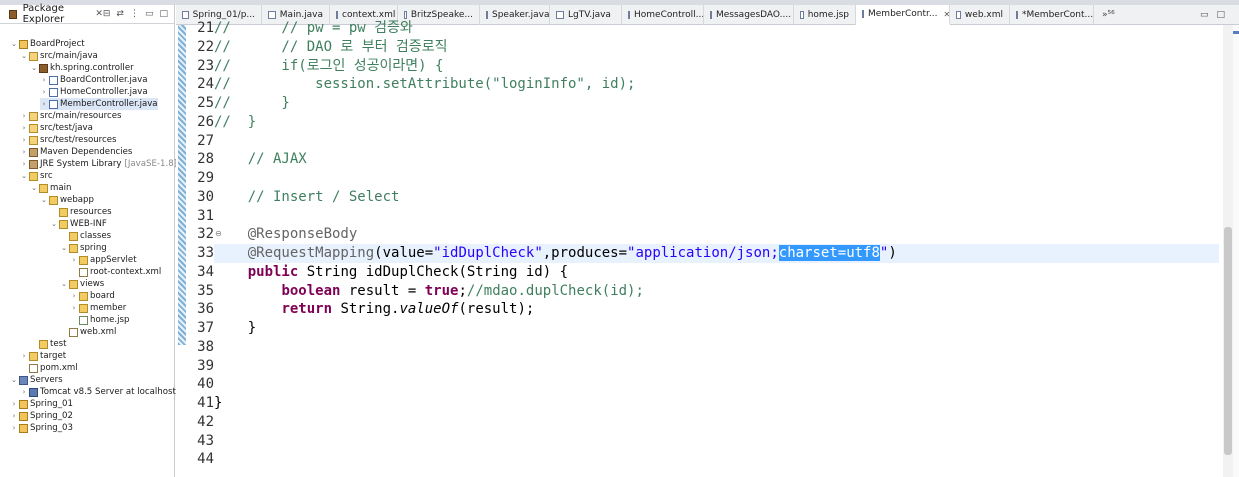  Describe the element at coordinates (47, 44) in the screenshot. I see `tree-item: ⌄ BoardProject` at that location.